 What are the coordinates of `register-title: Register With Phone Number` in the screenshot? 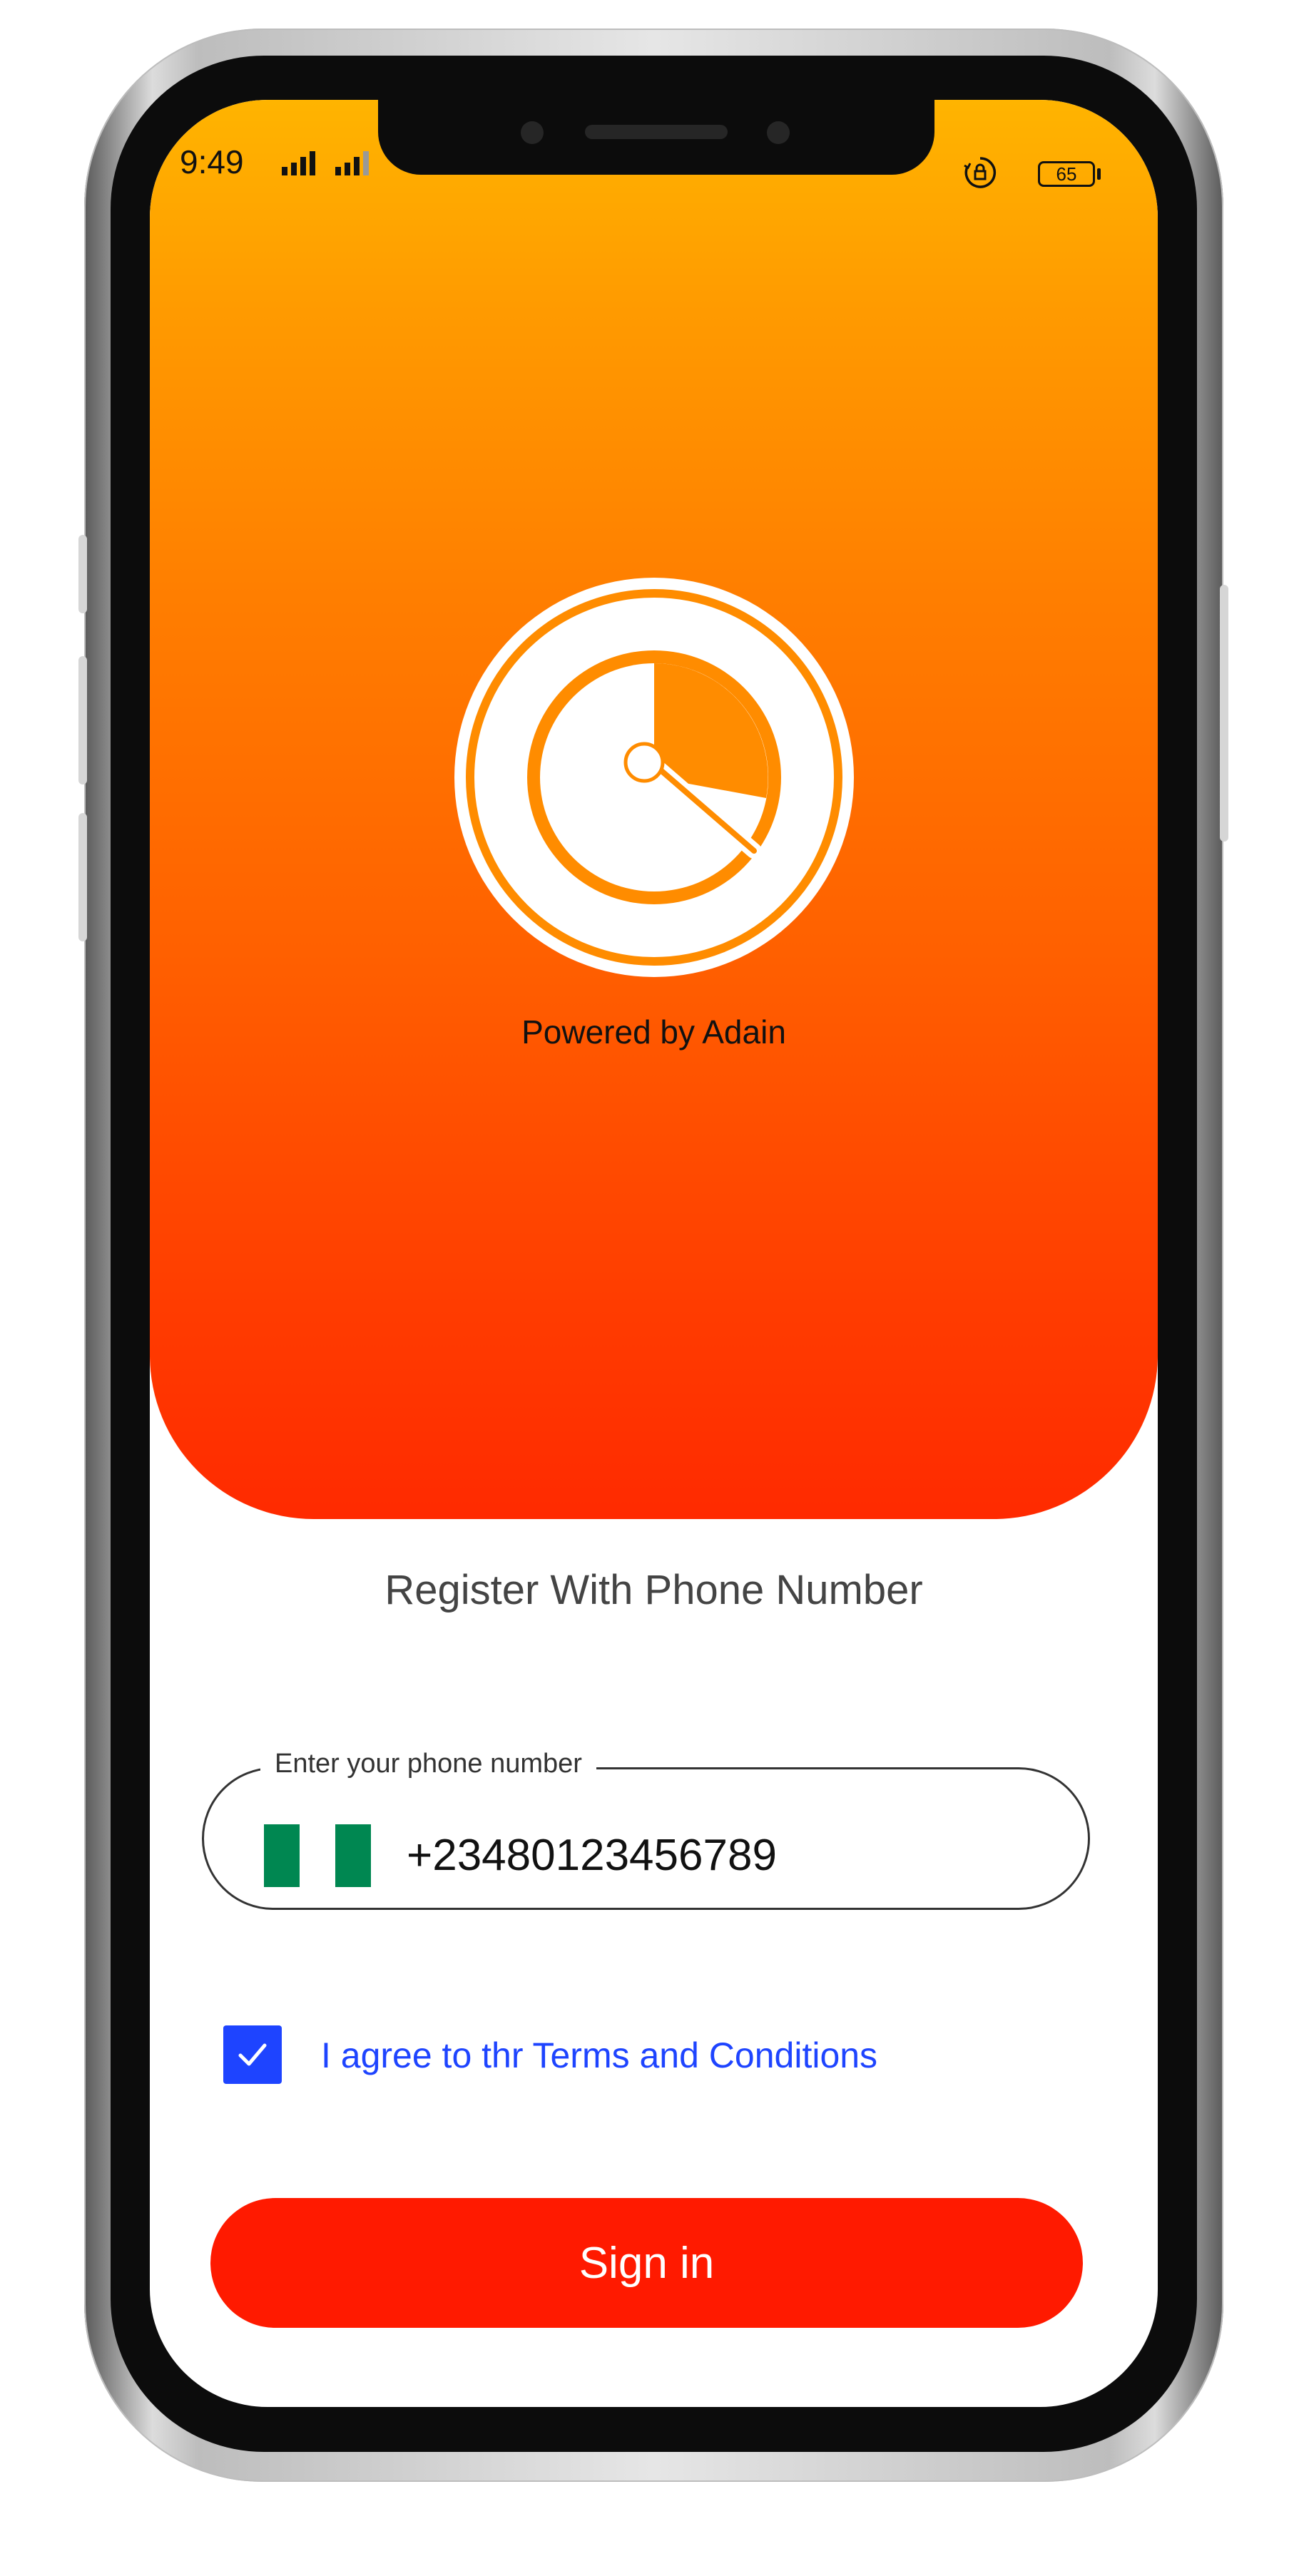 It's located at (653, 1590).